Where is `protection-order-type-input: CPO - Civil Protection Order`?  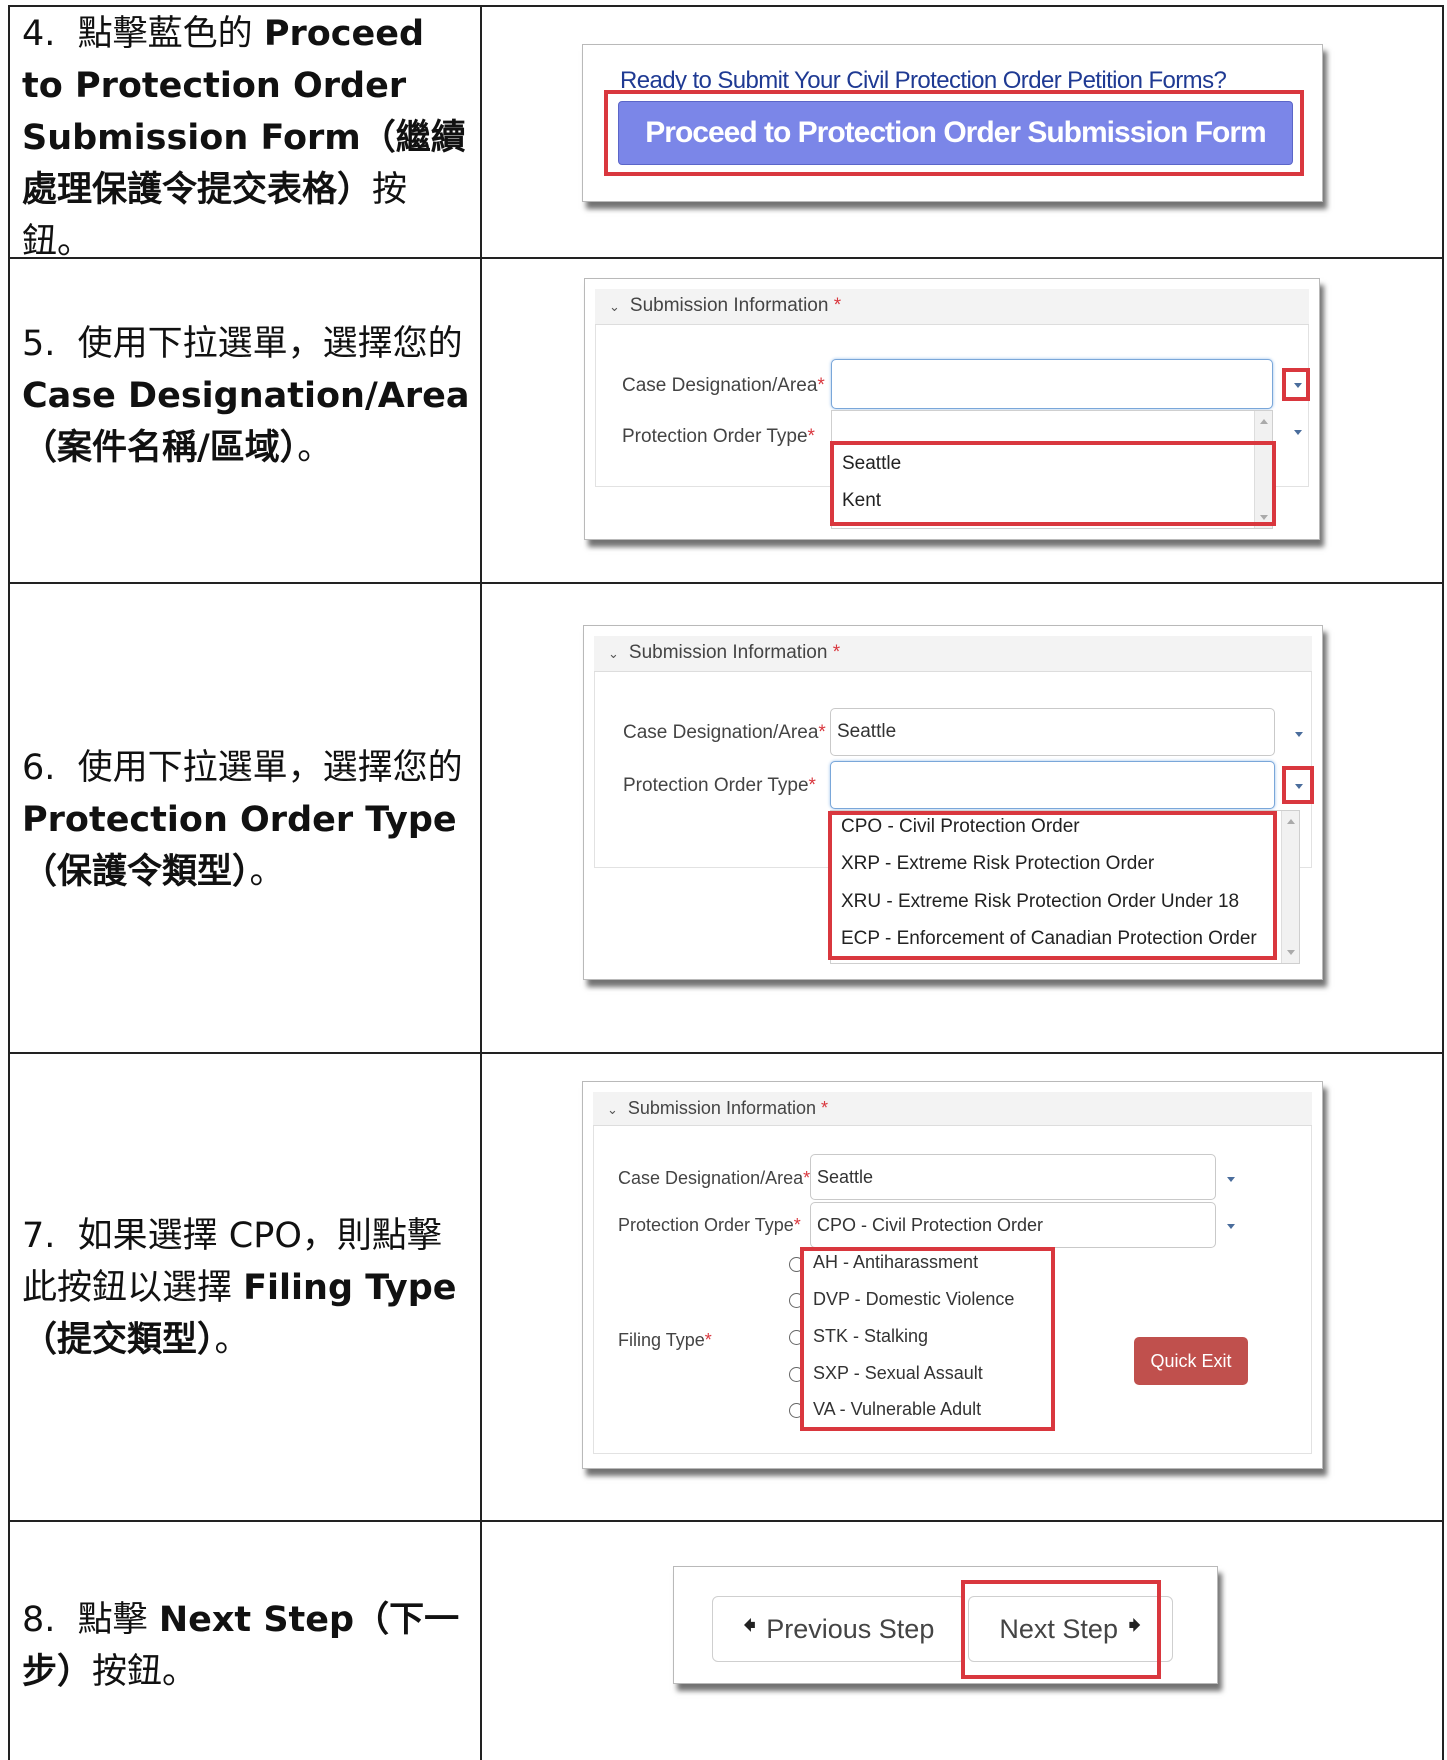
protection-order-type-input: CPO - Civil Protection Order is located at coordinates (1013, 1225).